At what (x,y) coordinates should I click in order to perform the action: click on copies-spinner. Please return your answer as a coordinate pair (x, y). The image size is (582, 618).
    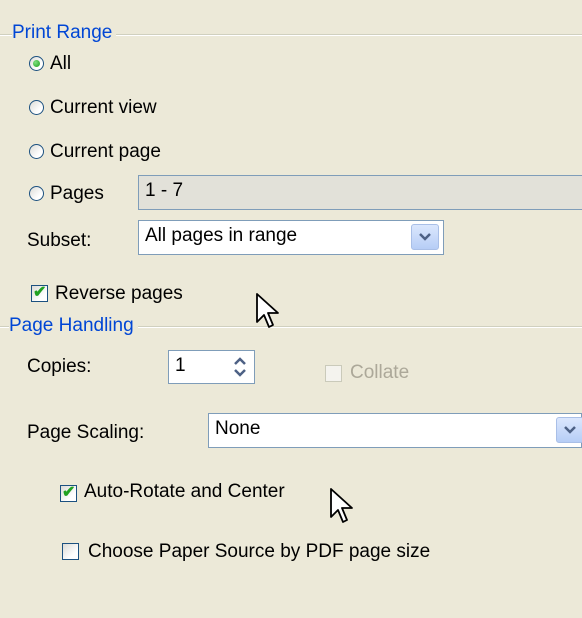
    Looking at the image, I should click on (240, 367).